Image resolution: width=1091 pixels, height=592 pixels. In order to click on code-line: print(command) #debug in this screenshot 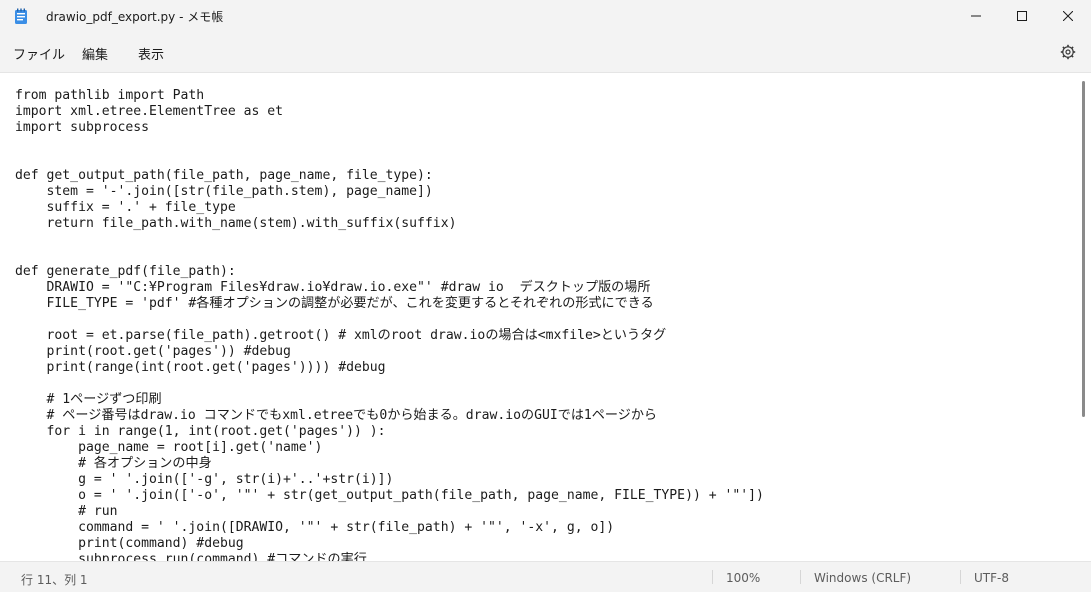, I will do `click(389, 544)`.